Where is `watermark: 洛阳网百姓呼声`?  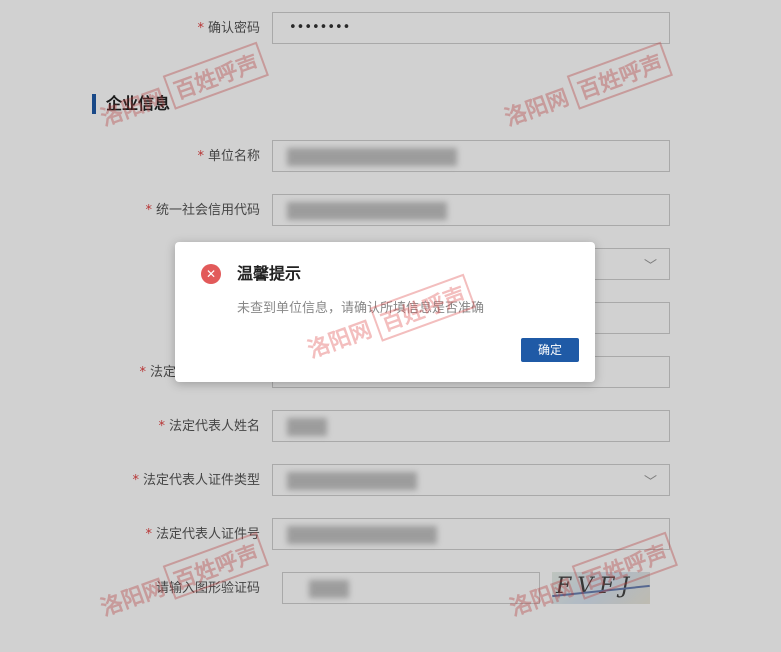 watermark: 洛阳网百姓呼声 is located at coordinates (389, 320).